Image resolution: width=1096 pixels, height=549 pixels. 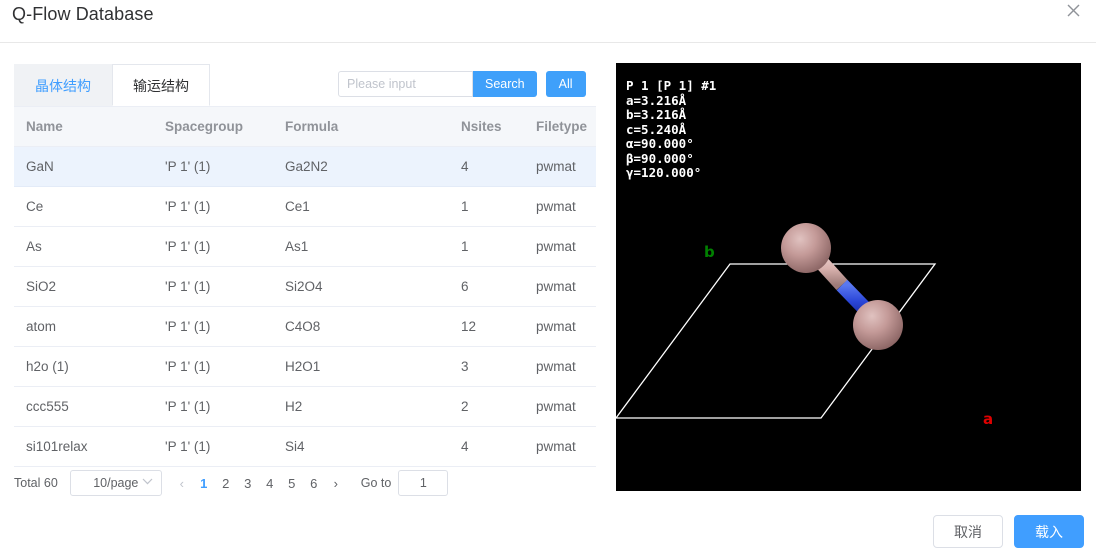 I want to click on cell-nsites: 2, so click(x=486, y=406).